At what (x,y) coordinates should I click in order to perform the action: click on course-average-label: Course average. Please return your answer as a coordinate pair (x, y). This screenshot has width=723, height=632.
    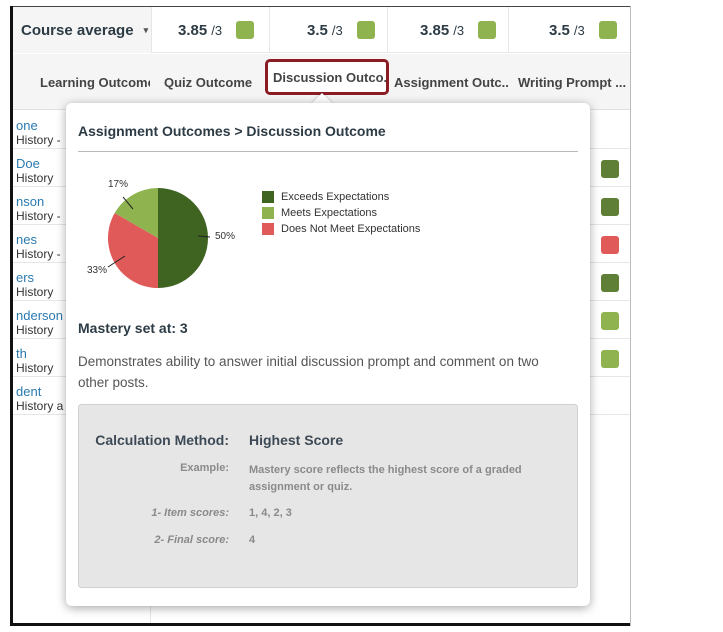
    Looking at the image, I should click on (77, 30).